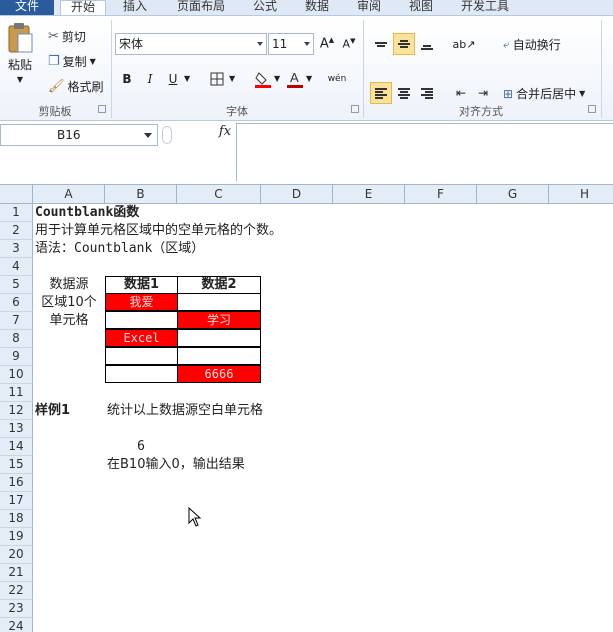  What do you see at coordinates (135, 7) in the screenshot?
I see `tab-insert: 插入` at bounding box center [135, 7].